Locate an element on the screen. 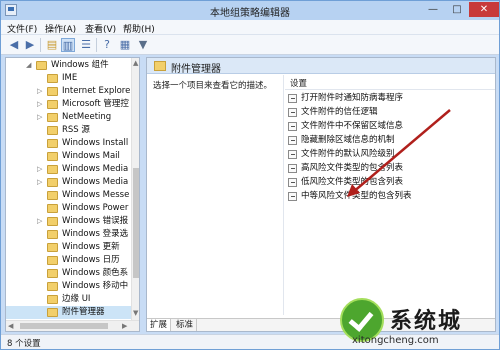 This screenshot has width=500, height=350. setting-row: 文件附件中不保留区域信息 is located at coordinates (390, 126).